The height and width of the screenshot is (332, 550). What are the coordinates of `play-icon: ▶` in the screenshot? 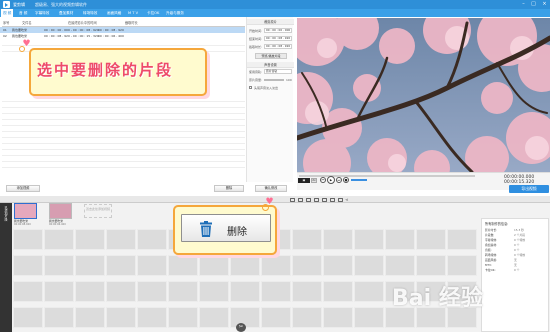 It's located at (331, 180).